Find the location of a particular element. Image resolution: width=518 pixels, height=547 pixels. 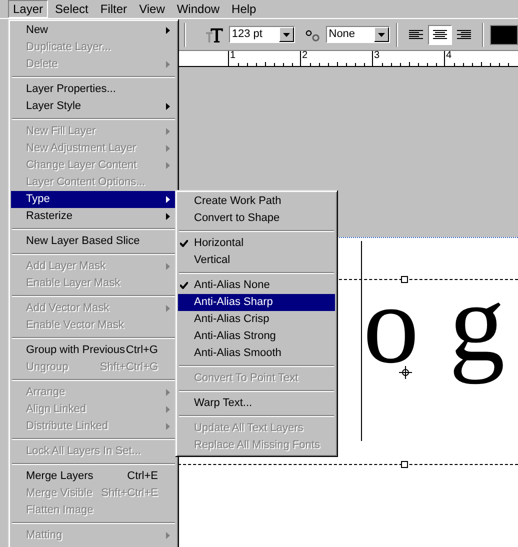

ruler-label: 4 is located at coordinates (449, 56).